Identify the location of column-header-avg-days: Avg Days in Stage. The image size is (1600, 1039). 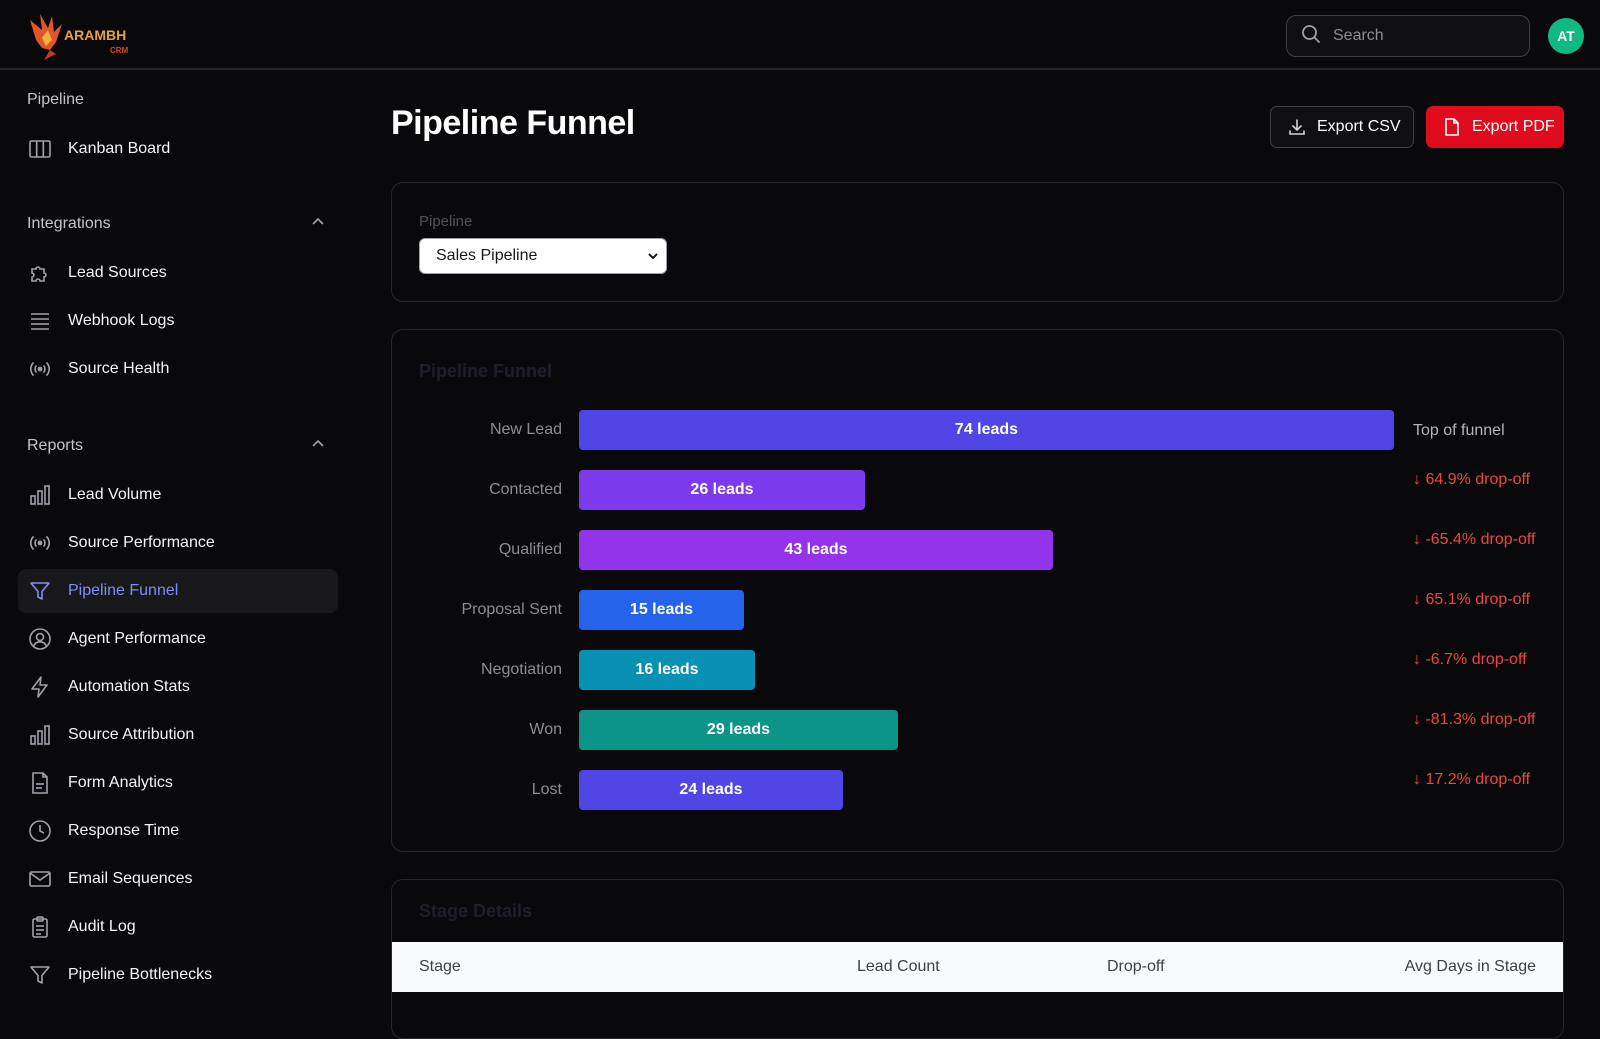
(1470, 967).